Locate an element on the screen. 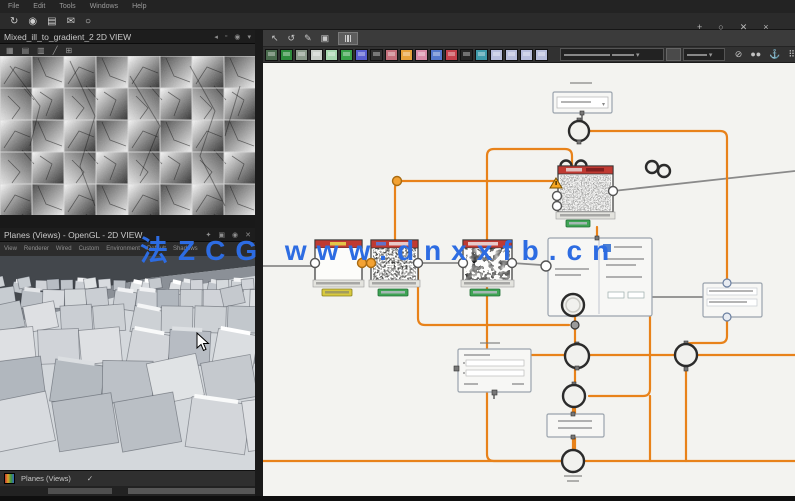  panel-divider is located at coordinates (127, 221).